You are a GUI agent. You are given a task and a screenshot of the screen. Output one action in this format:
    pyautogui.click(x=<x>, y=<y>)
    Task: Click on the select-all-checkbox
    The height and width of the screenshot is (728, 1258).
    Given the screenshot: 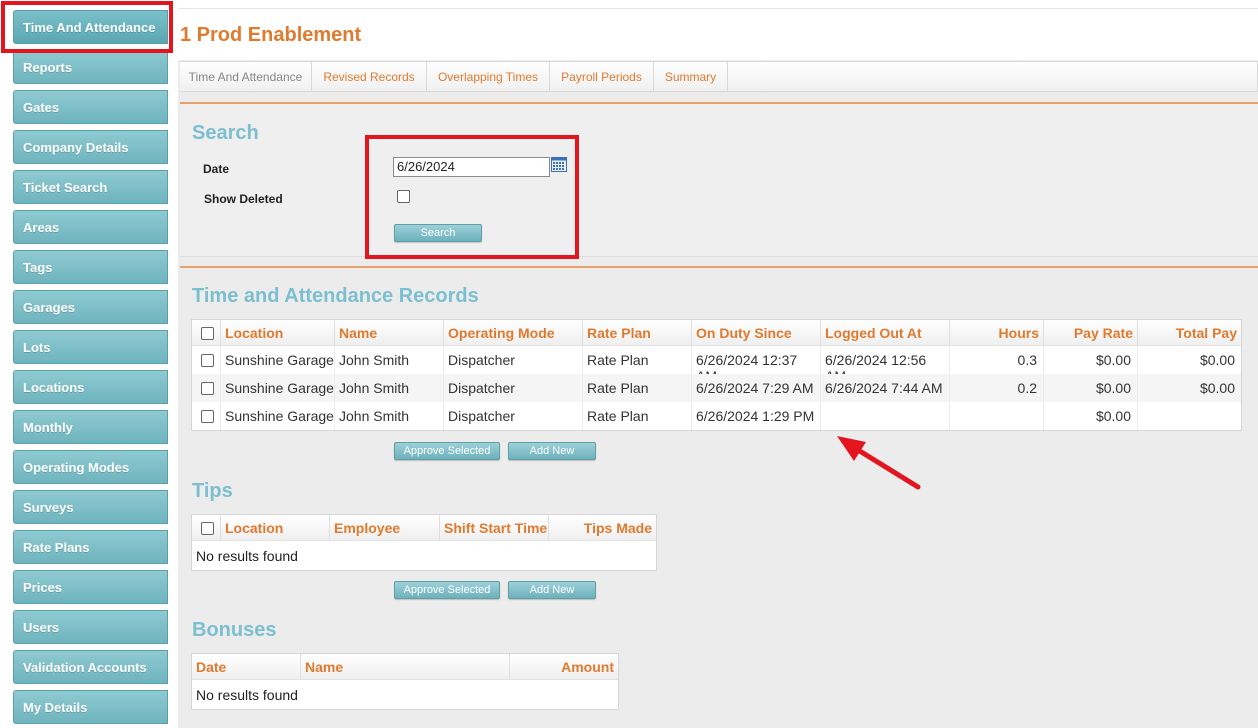 What is the action you would take?
    pyautogui.click(x=207, y=333)
    